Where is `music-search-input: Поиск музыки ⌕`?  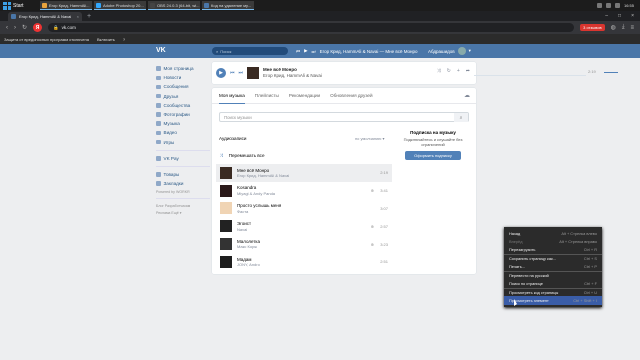 music-search-input: Поиск музыки ⌕ is located at coordinates (344, 117).